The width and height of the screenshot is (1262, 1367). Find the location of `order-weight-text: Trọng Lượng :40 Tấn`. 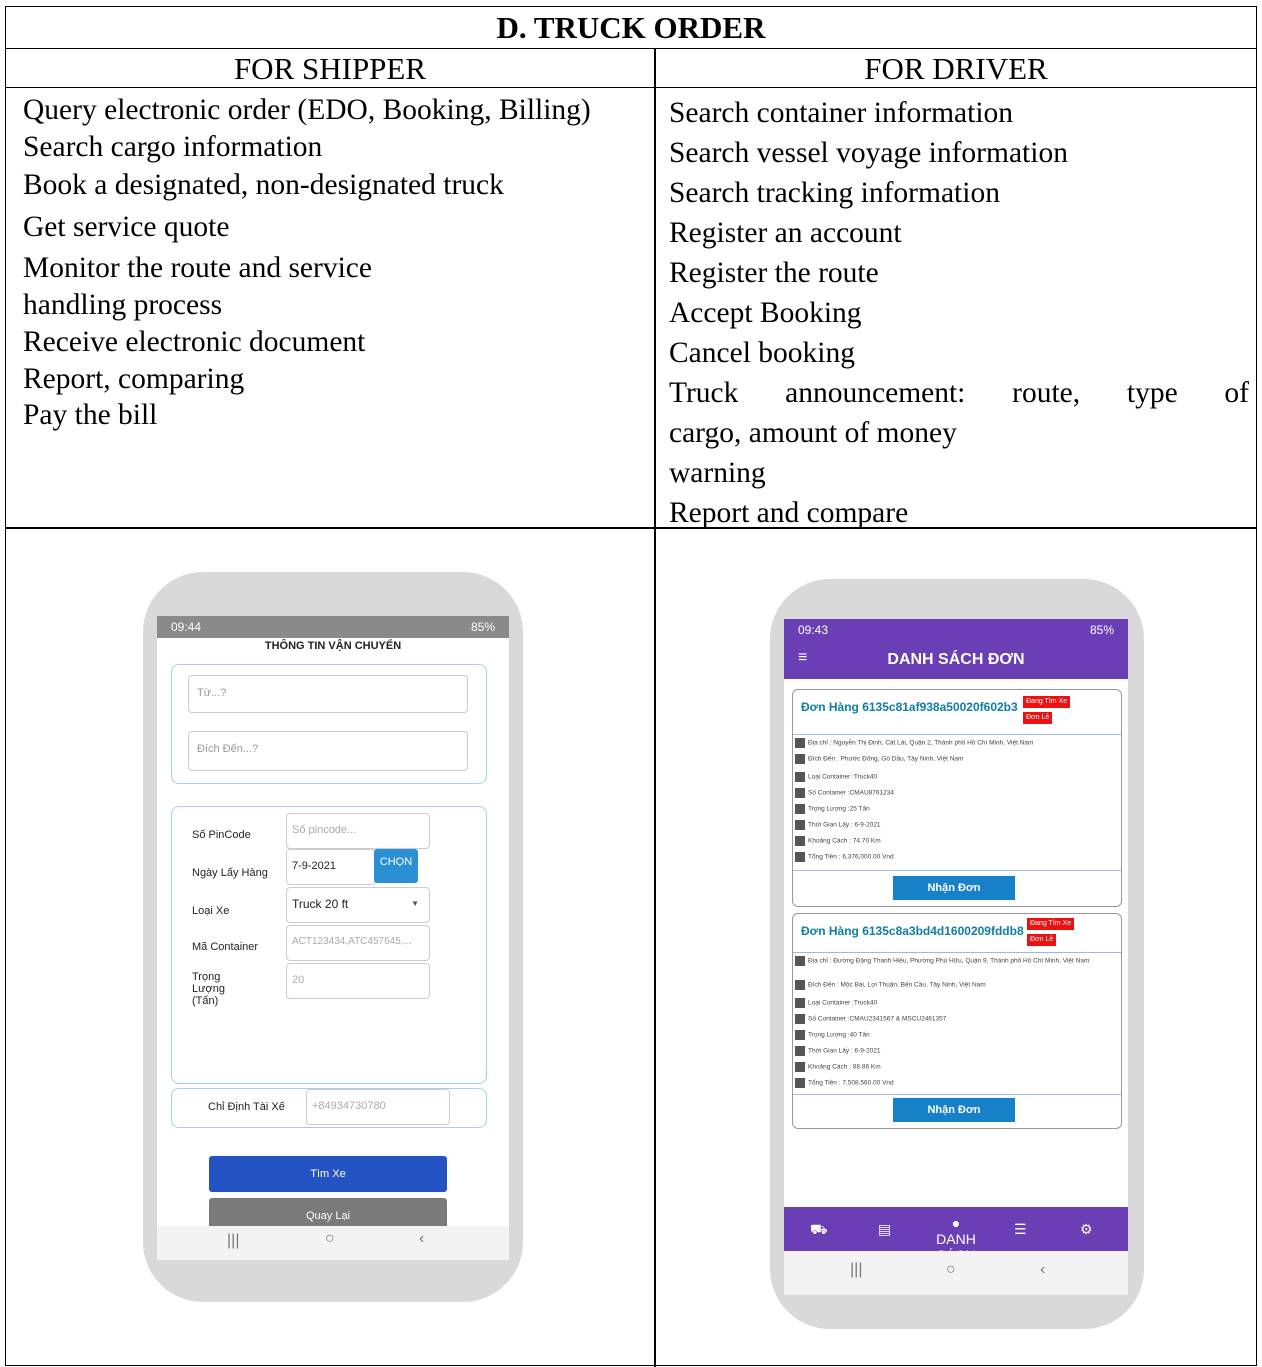

order-weight-text: Trọng Lượng :40 Tấn is located at coordinates (839, 1035).